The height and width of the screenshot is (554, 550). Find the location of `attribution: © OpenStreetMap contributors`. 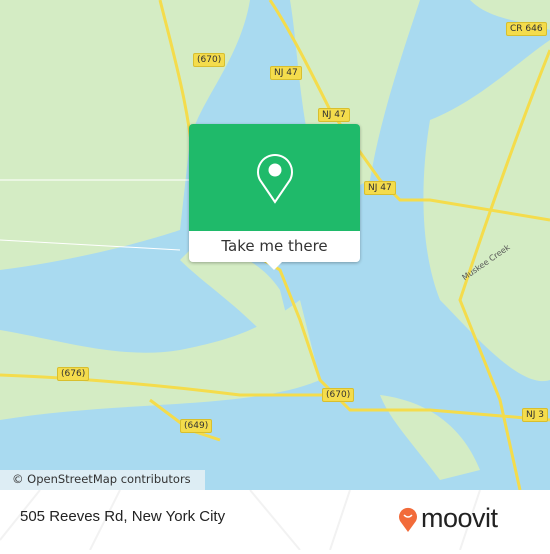

attribution: © OpenStreetMap contributors is located at coordinates (102, 480).